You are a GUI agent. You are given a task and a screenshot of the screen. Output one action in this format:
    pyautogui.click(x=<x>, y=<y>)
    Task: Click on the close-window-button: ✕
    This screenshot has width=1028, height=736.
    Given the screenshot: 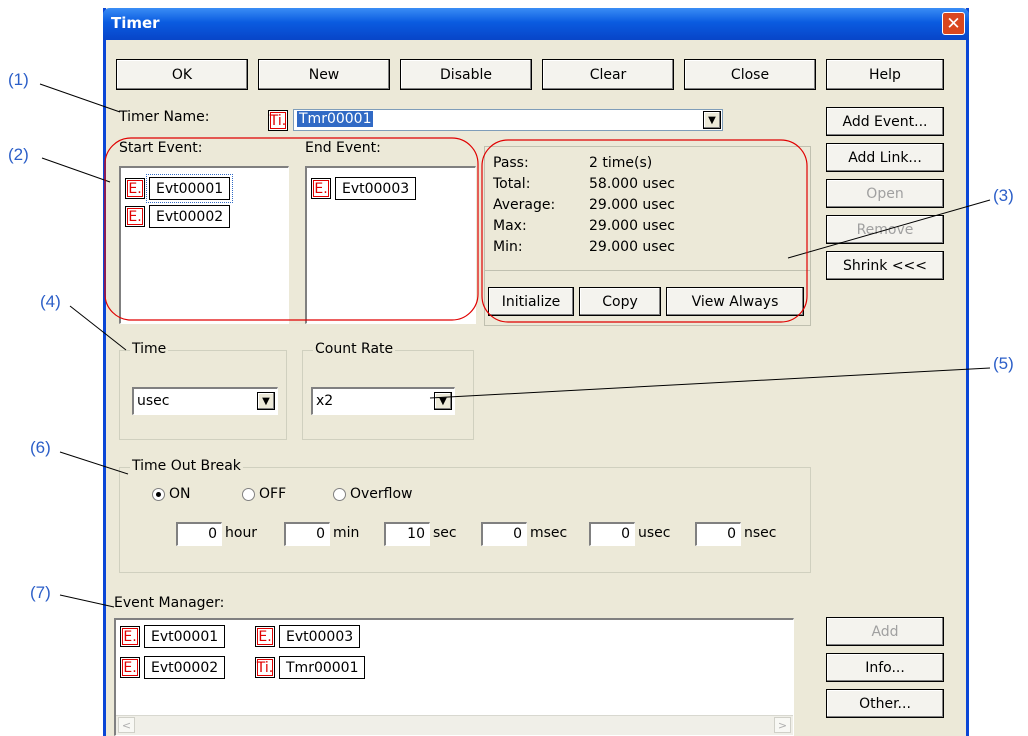 What is the action you would take?
    pyautogui.click(x=953, y=23)
    